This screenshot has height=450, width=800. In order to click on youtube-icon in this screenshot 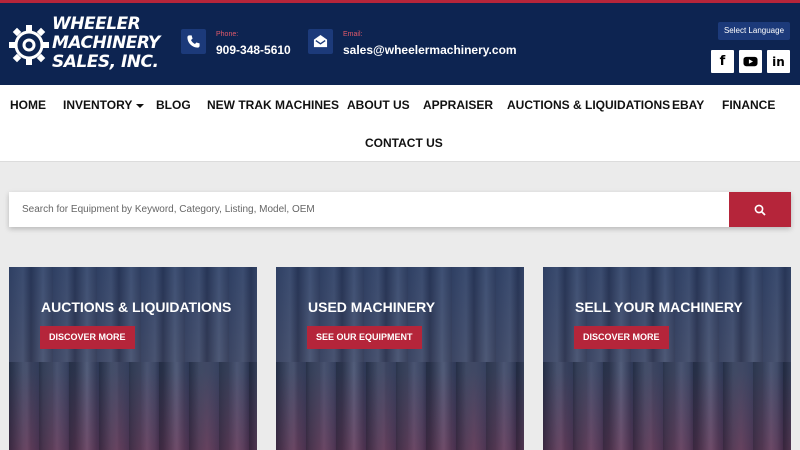, I will do `click(750, 61)`.